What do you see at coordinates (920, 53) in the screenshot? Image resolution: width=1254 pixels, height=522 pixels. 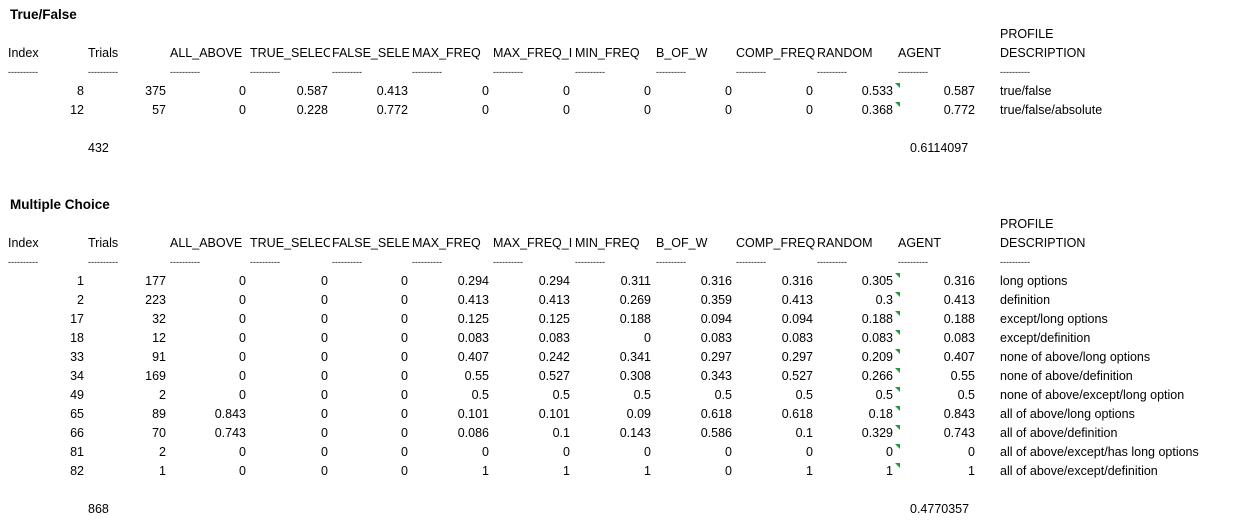 I see `column-header-agent: AGENT` at bounding box center [920, 53].